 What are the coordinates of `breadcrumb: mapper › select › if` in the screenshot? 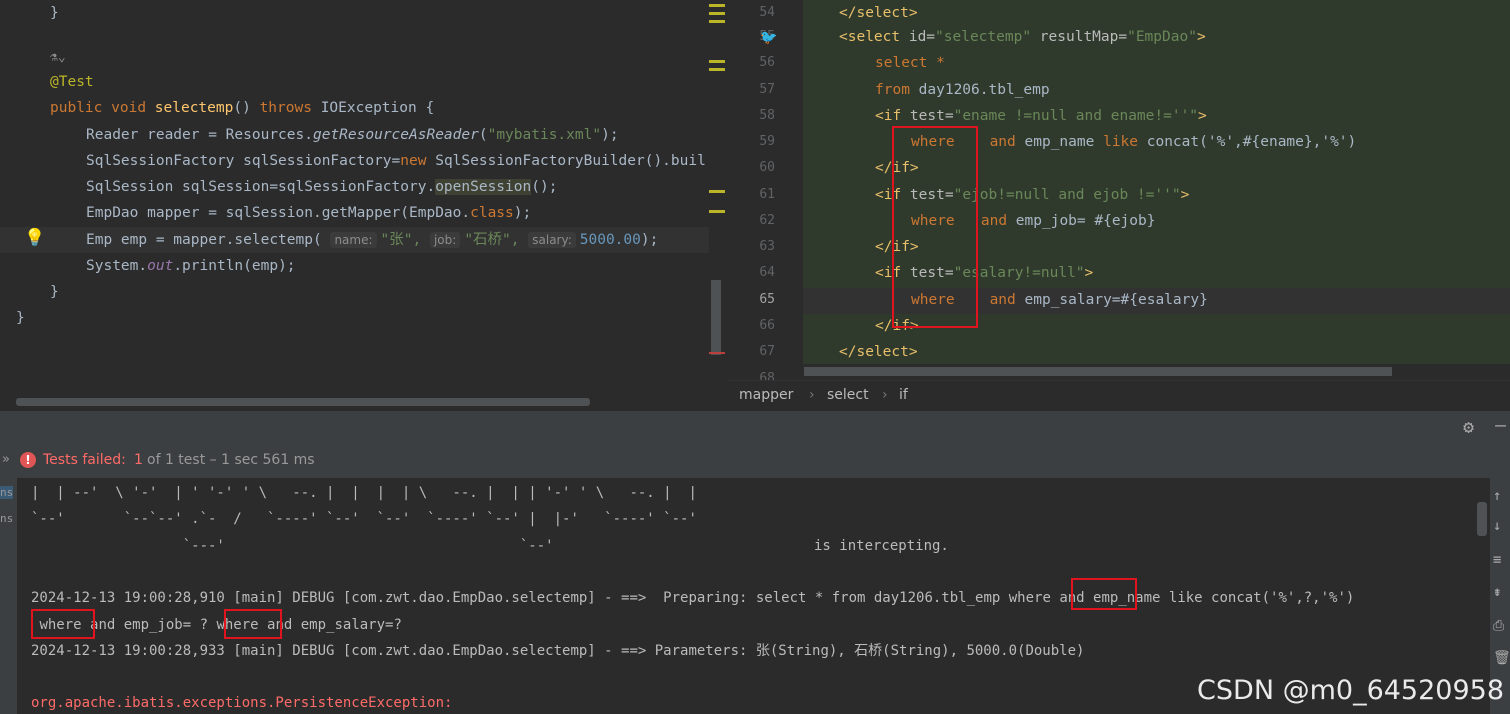 It's located at (1118, 395).